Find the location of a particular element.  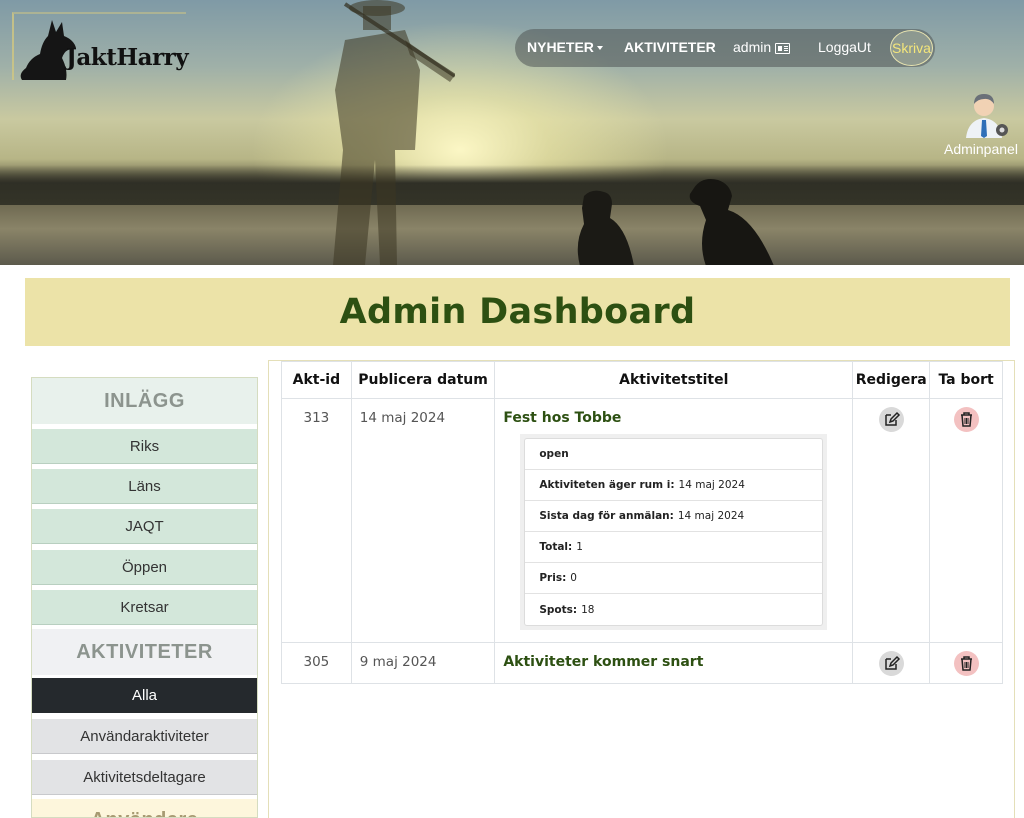

top-nav: NYHETER AKTIVITETER admin LoggaUt Skriva is located at coordinates (725, 48).